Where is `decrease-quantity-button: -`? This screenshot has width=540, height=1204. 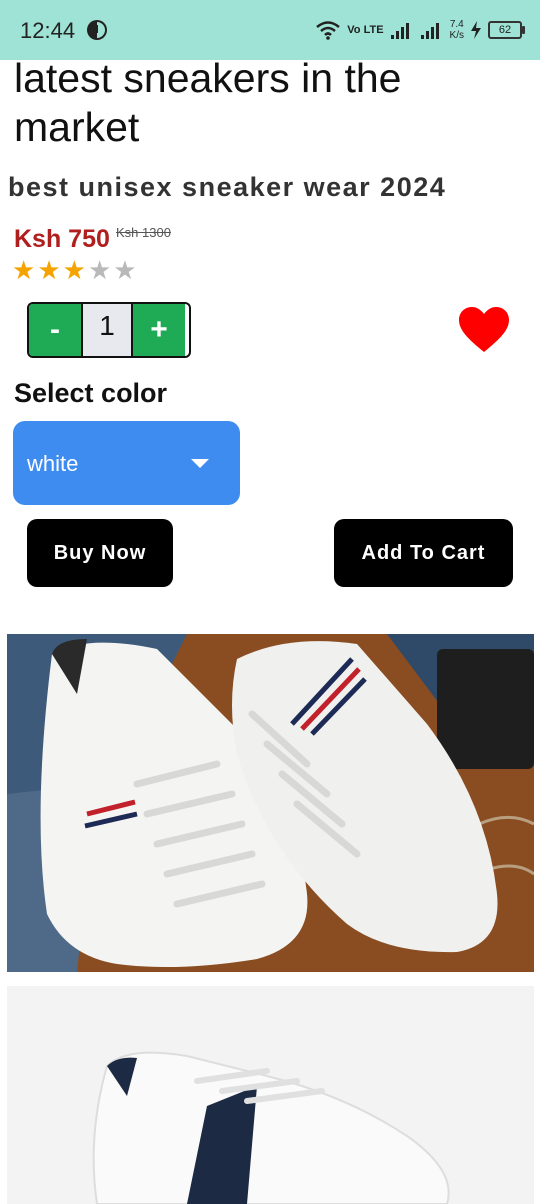
decrease-quantity-button: - is located at coordinates (55, 330).